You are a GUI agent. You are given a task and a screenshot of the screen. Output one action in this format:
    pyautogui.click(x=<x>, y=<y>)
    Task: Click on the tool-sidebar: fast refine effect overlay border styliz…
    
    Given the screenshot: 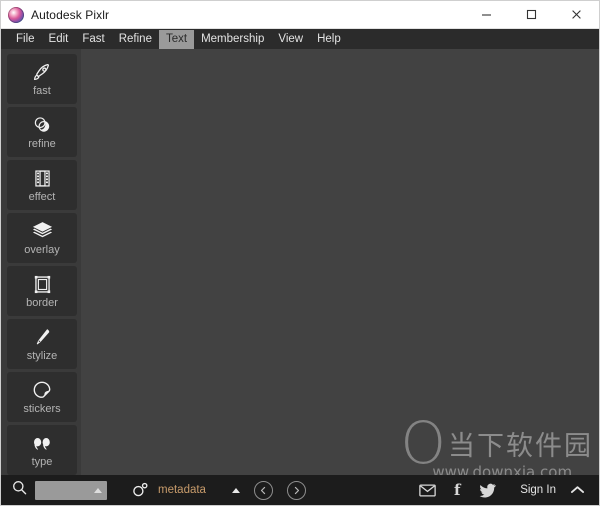 What is the action you would take?
    pyautogui.click(x=41, y=262)
    